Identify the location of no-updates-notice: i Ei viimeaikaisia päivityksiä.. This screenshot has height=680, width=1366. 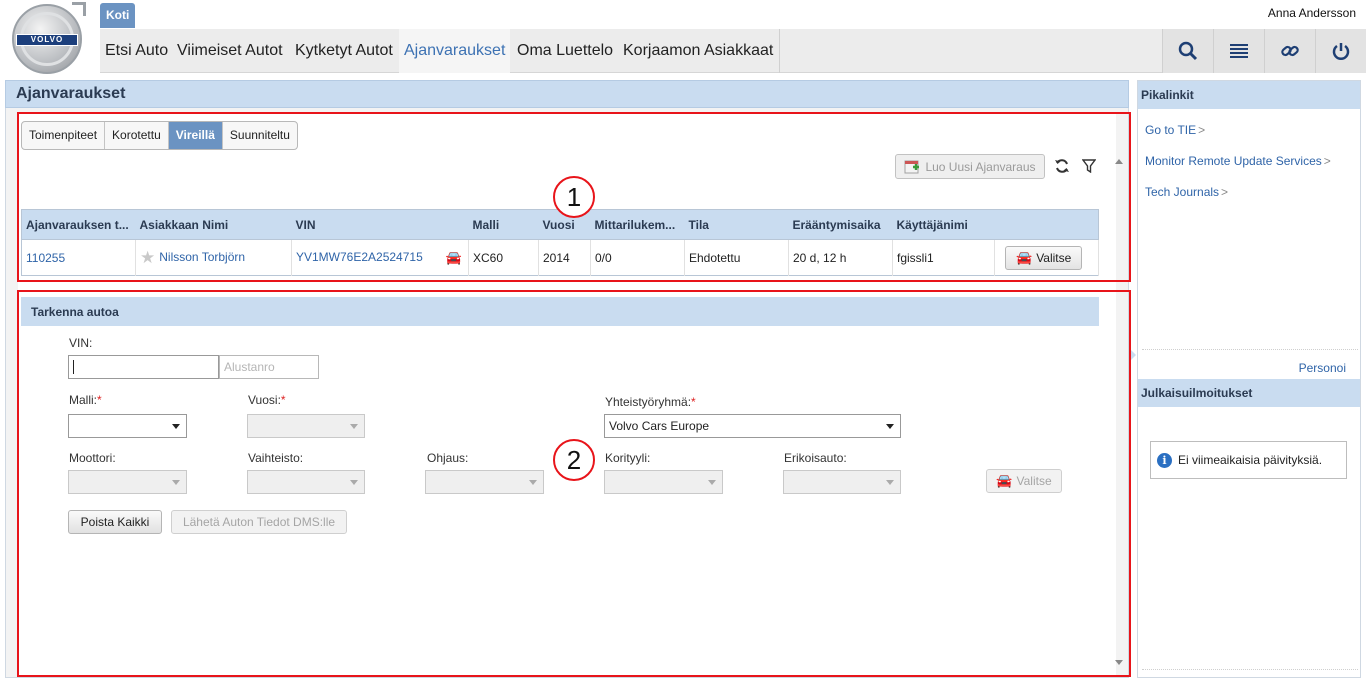
(1248, 460).